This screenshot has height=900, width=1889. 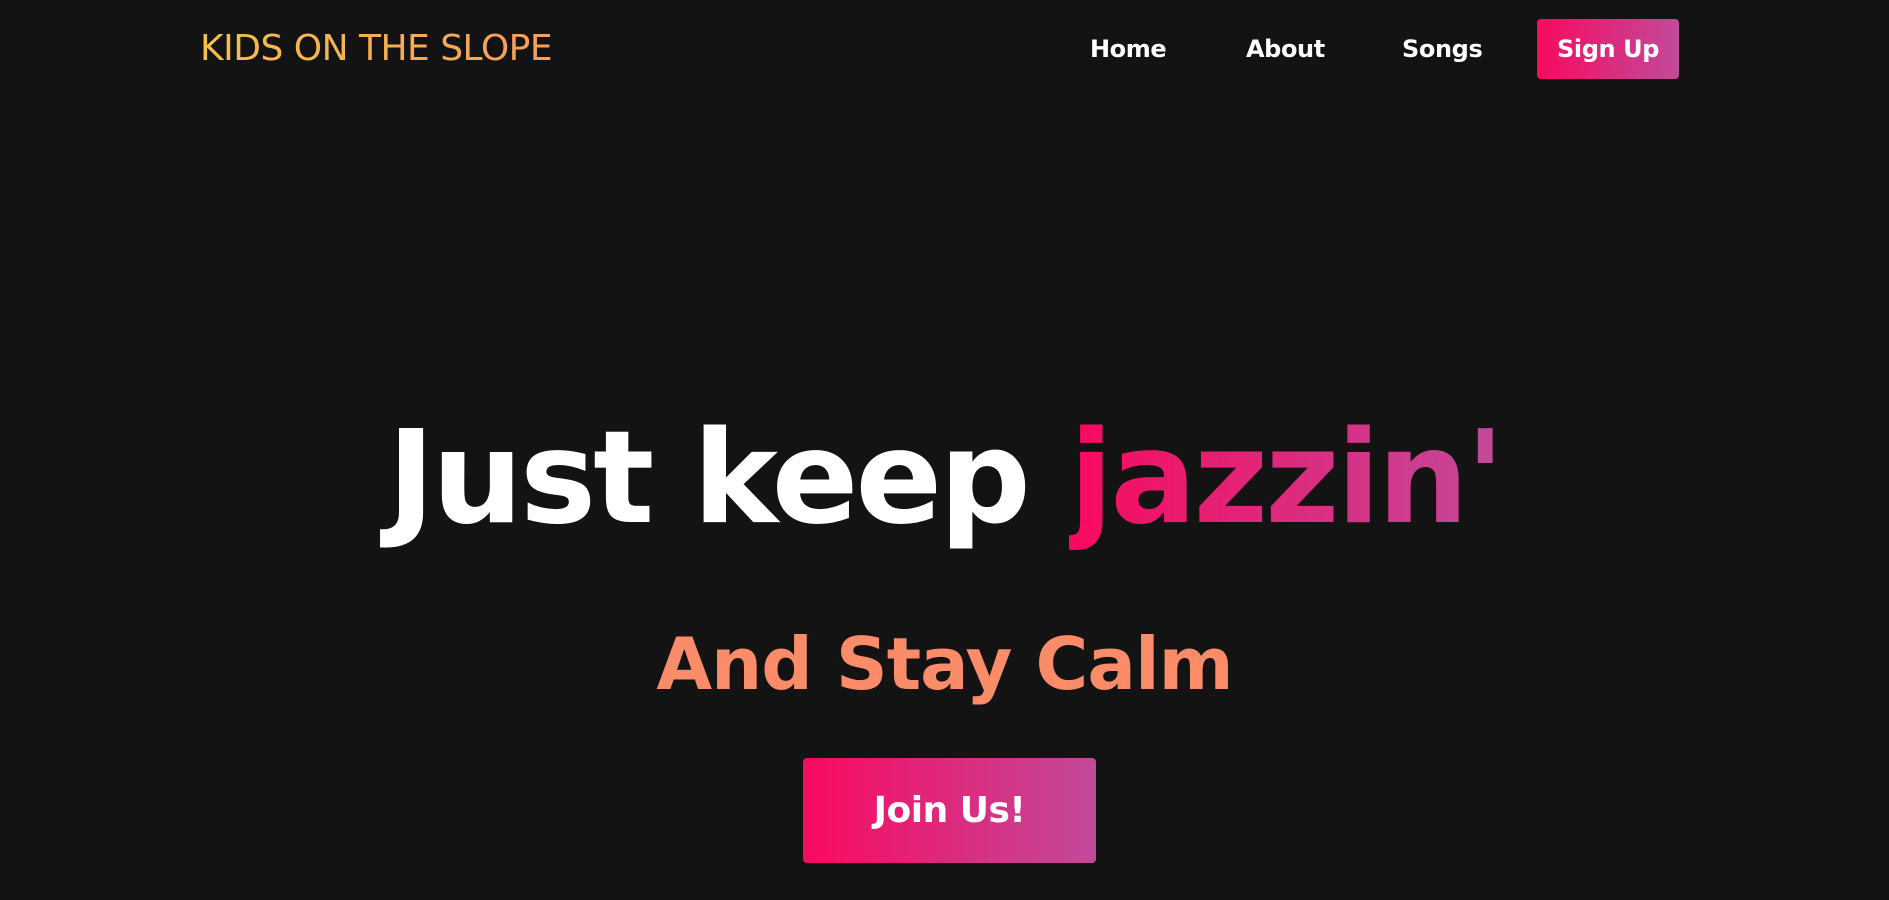 I want to click on nav-link-about: About, so click(x=1285, y=49).